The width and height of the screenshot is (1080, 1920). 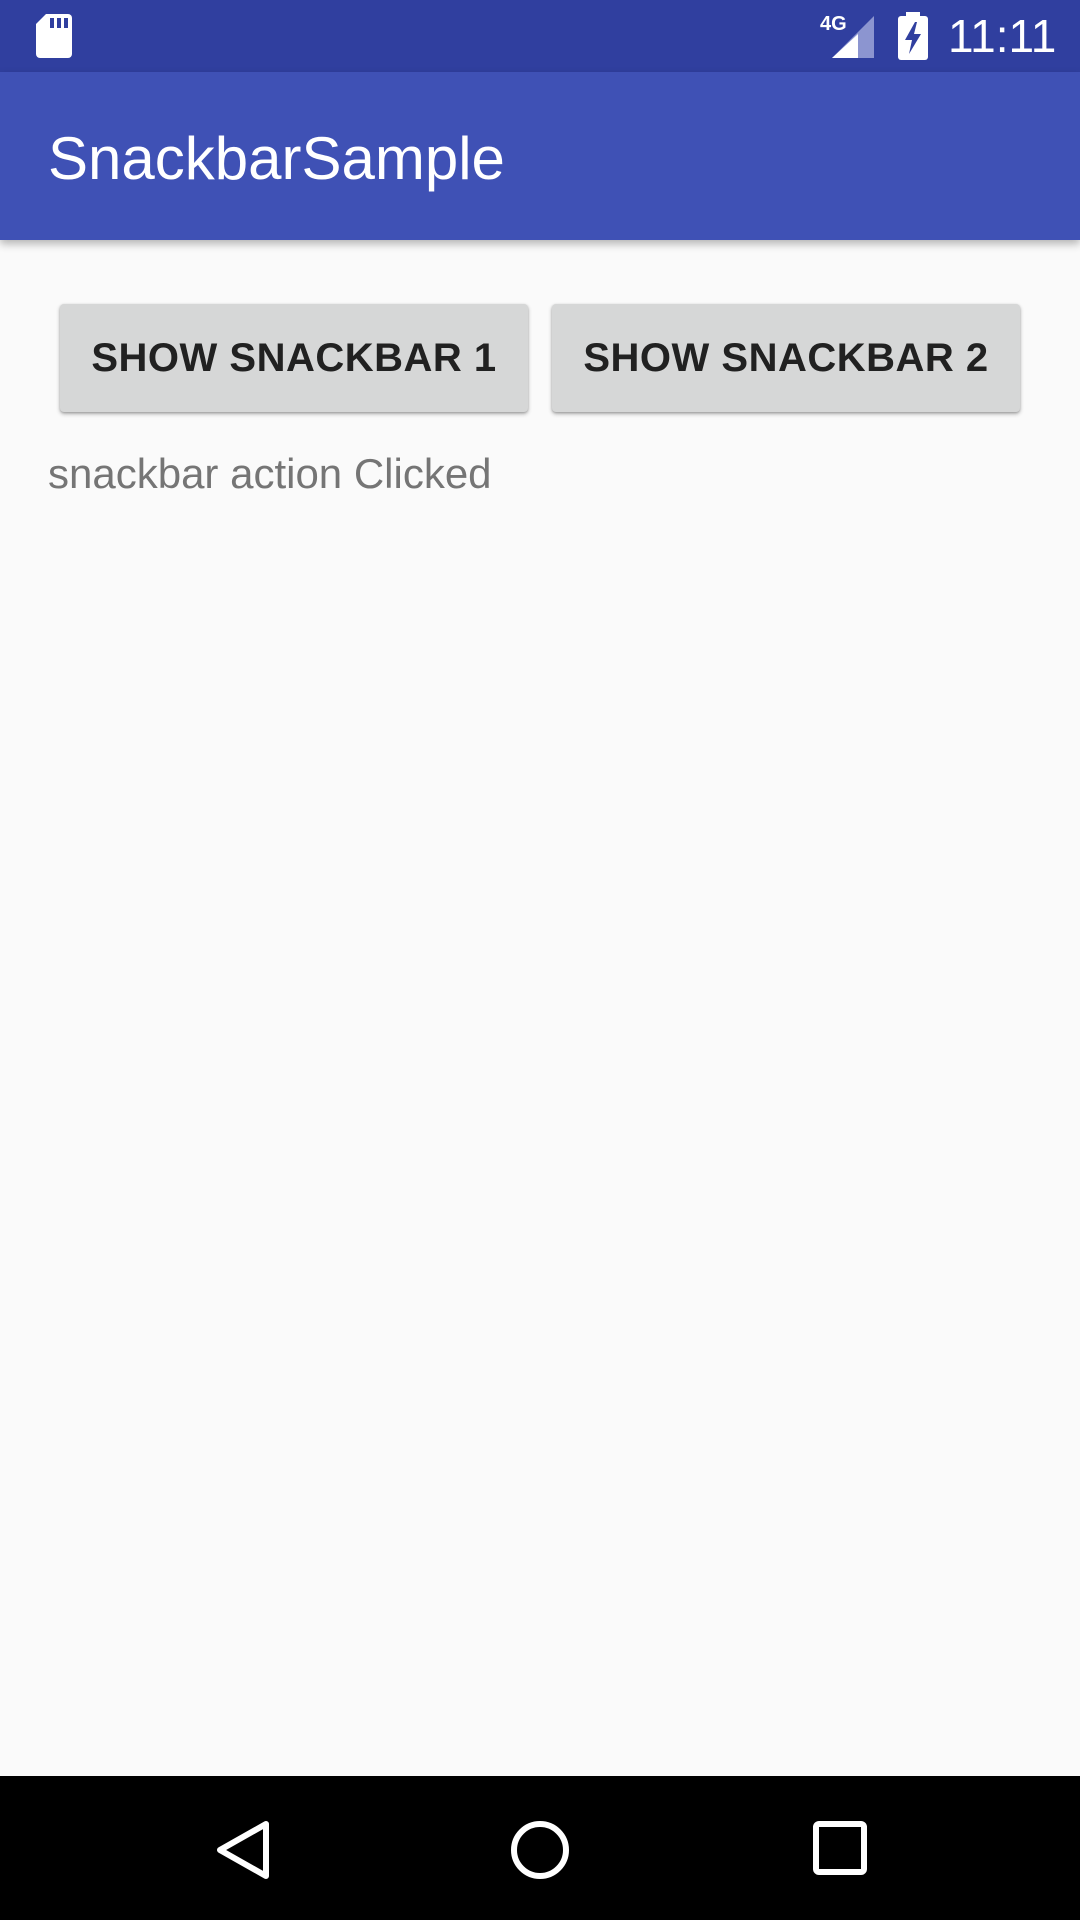 I want to click on status-text: snackbar action Clicked, so click(x=270, y=473).